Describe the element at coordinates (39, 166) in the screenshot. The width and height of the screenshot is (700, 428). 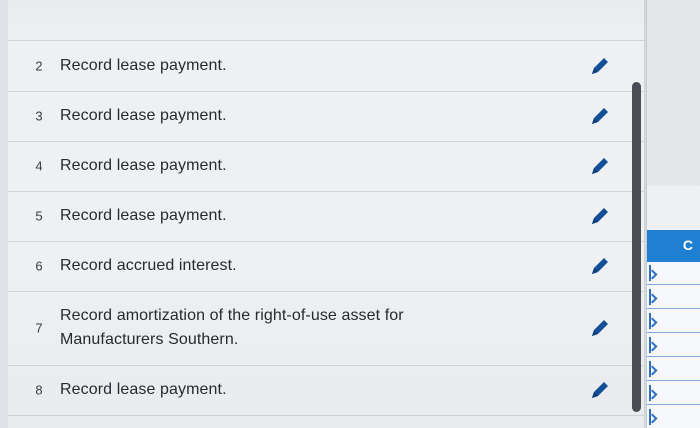
I see `task-number: 4` at that location.